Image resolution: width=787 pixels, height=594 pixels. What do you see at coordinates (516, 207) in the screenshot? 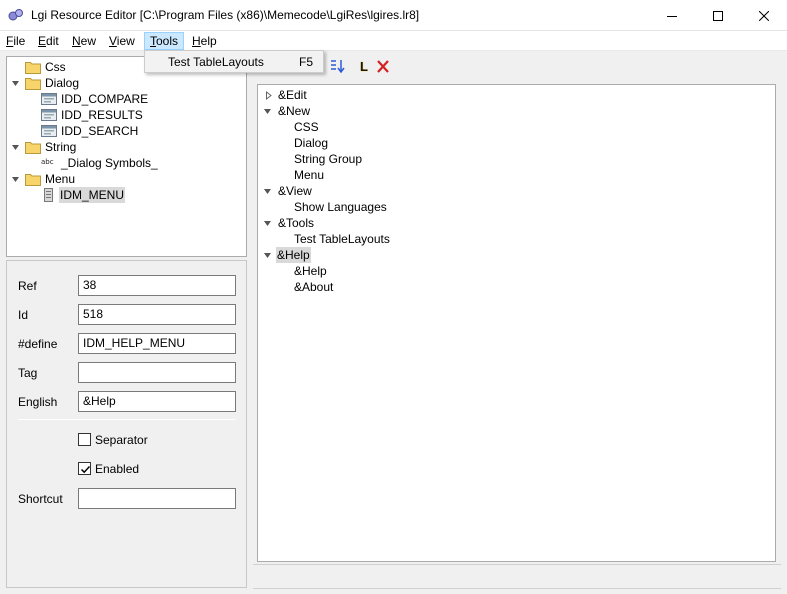
I see `menu-node-show-languages: Show Languages` at bounding box center [516, 207].